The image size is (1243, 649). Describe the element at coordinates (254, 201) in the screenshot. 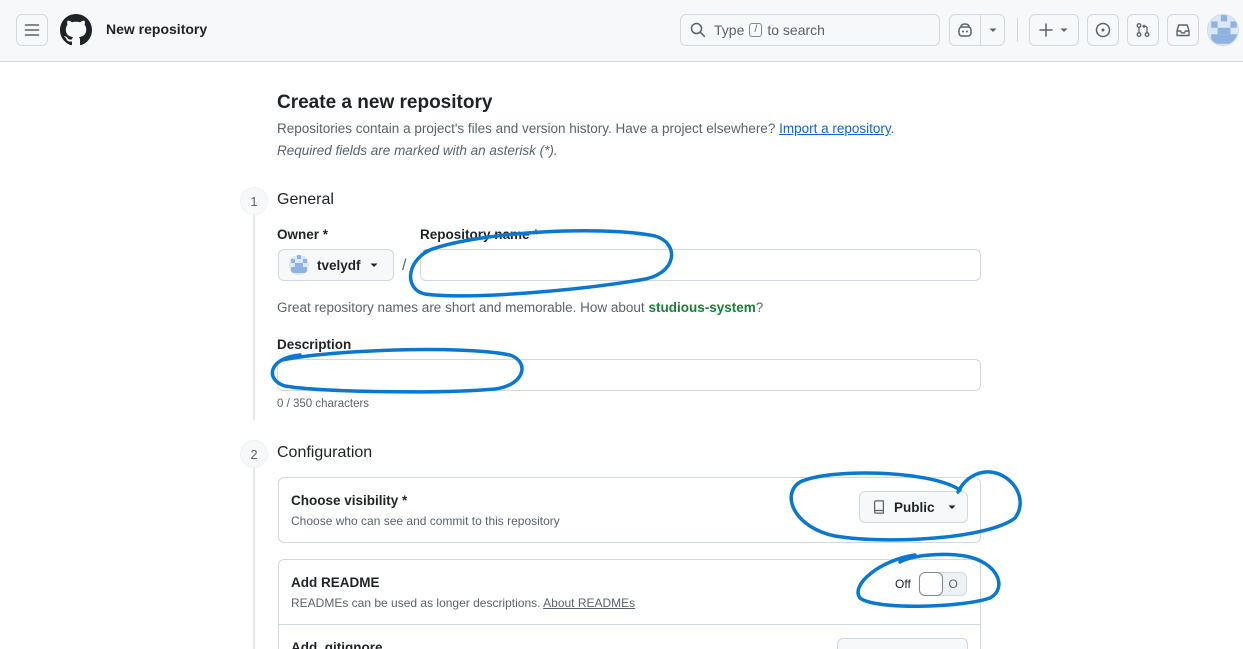

I see `step-number-general: 1` at that location.